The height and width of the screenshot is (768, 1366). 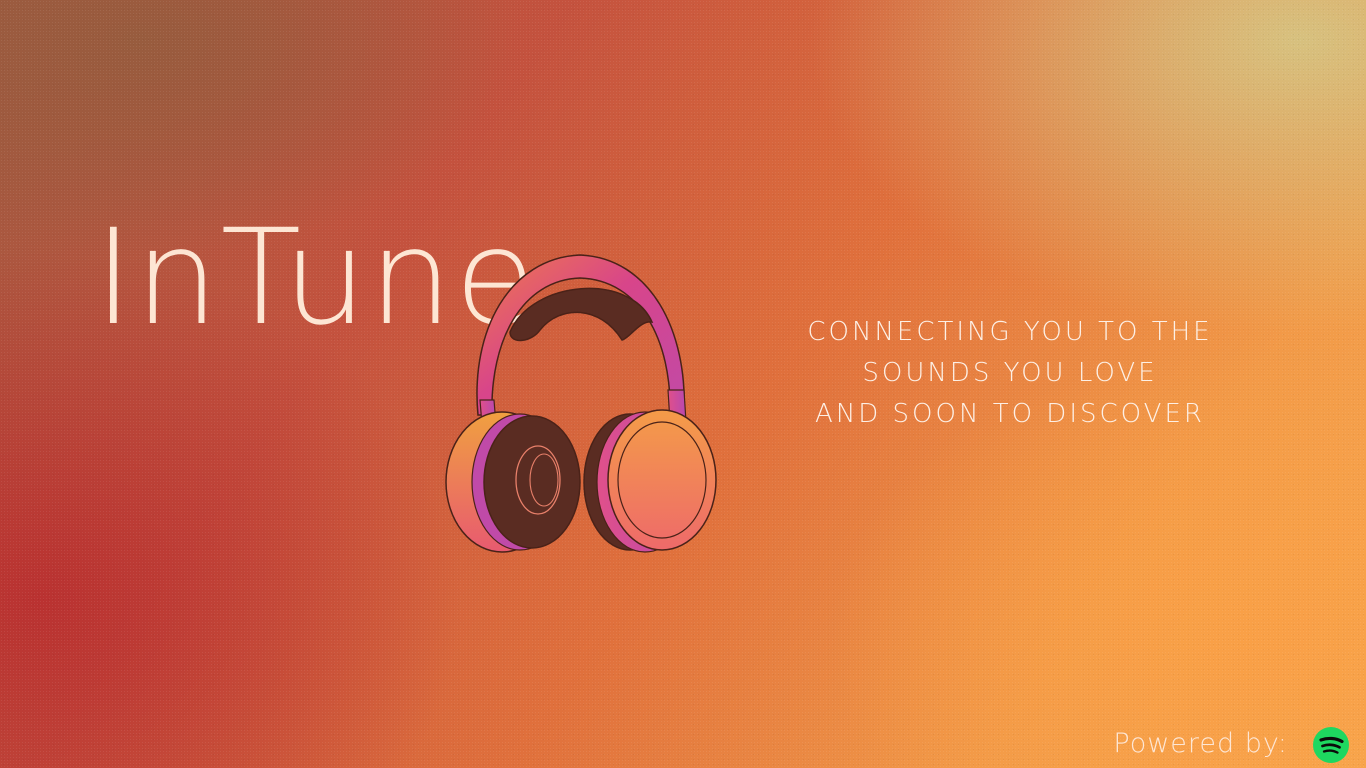 I want to click on headphones-icon, so click(x=581, y=403).